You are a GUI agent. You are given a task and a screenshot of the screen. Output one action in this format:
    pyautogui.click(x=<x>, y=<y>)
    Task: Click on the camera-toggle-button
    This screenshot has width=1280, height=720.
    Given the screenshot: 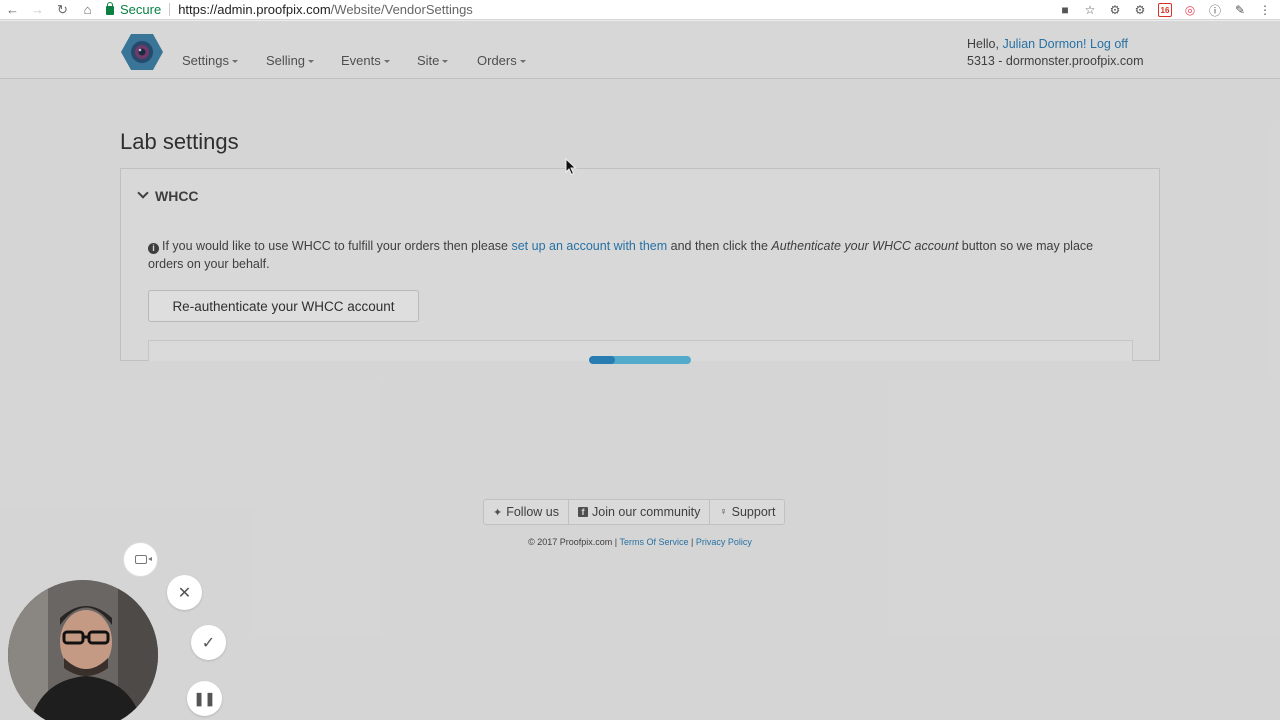 What is the action you would take?
    pyautogui.click(x=140, y=559)
    